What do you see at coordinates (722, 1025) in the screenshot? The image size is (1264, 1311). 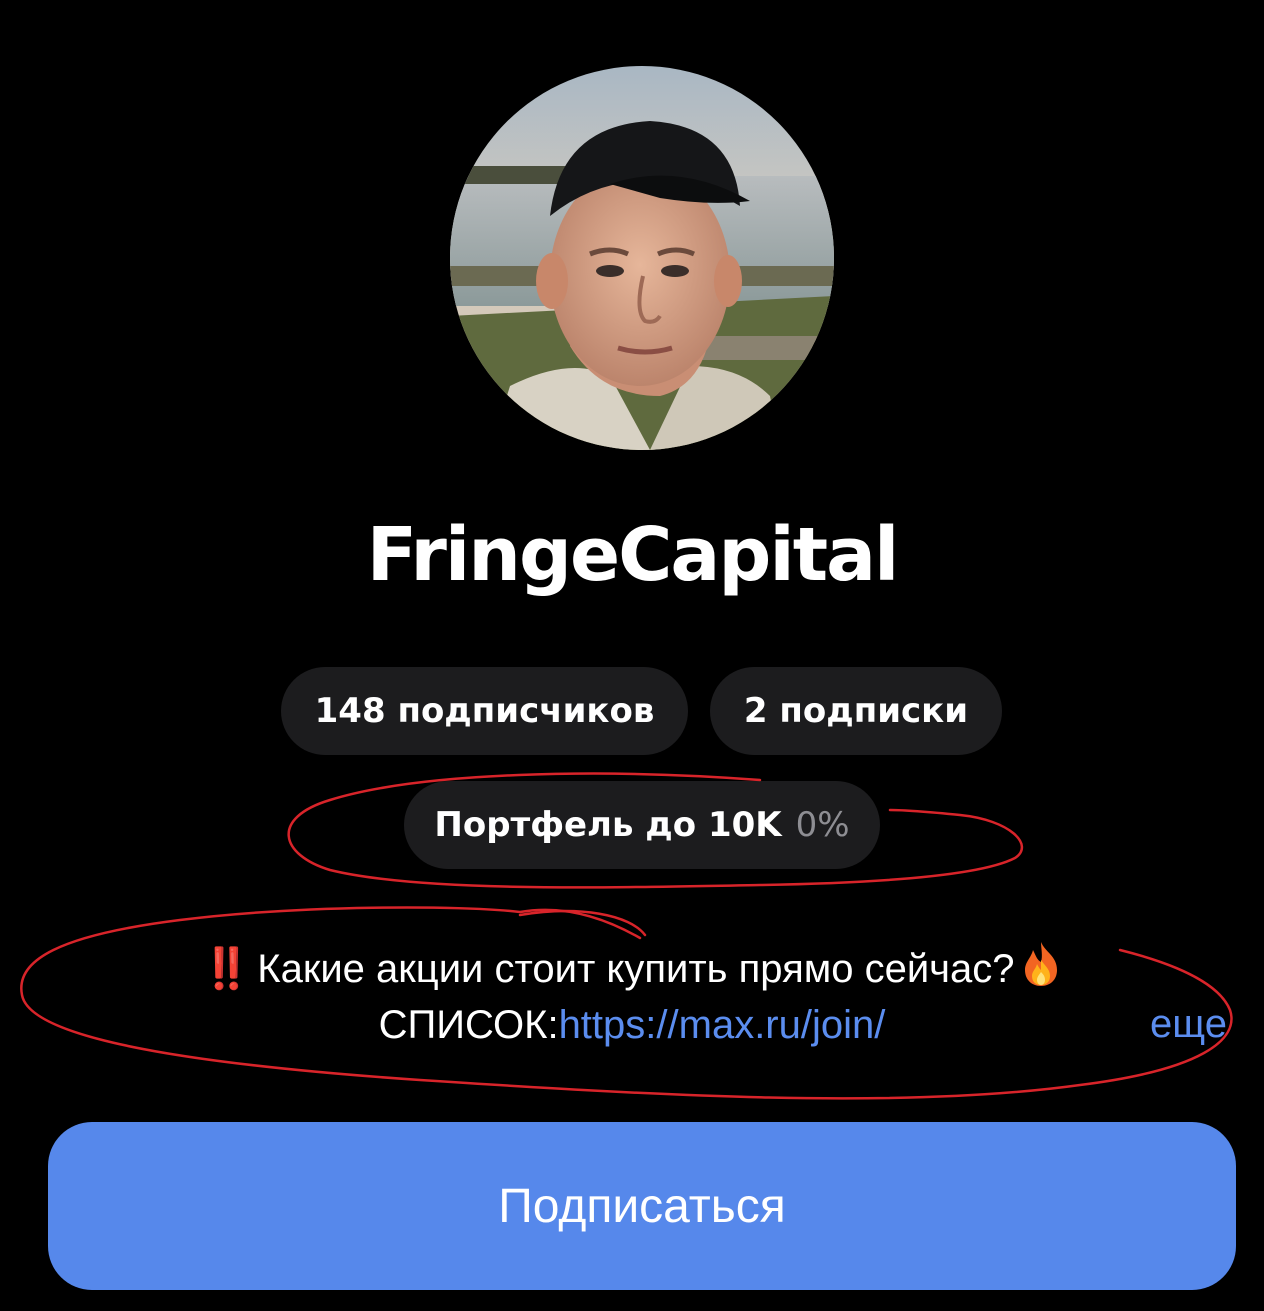 I see `bio-link: https://max.ru/join/` at bounding box center [722, 1025].